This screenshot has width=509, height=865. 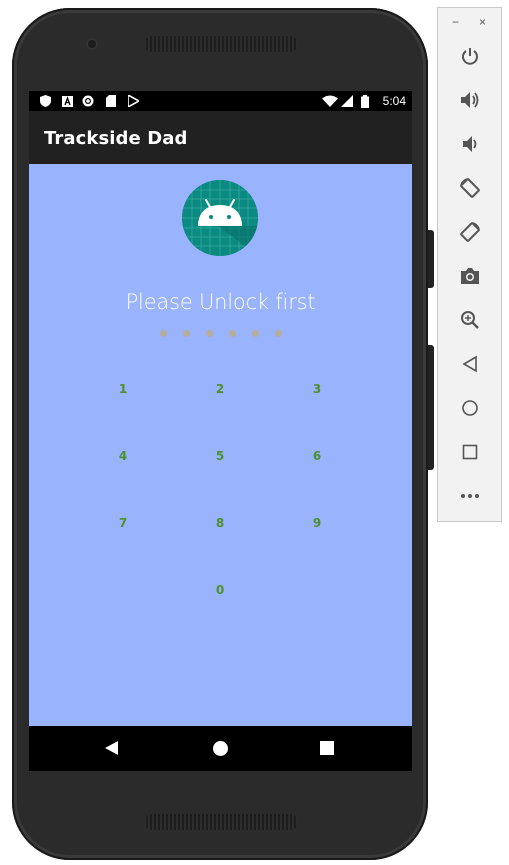 What do you see at coordinates (470, 188) in the screenshot?
I see `rotate-left-icon` at bounding box center [470, 188].